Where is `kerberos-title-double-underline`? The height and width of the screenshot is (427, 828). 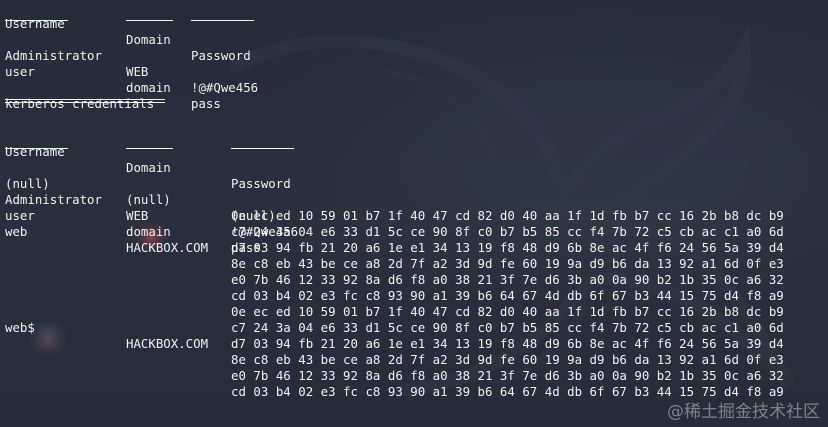
kerberos-title-double-underline is located at coordinates (85, 101).